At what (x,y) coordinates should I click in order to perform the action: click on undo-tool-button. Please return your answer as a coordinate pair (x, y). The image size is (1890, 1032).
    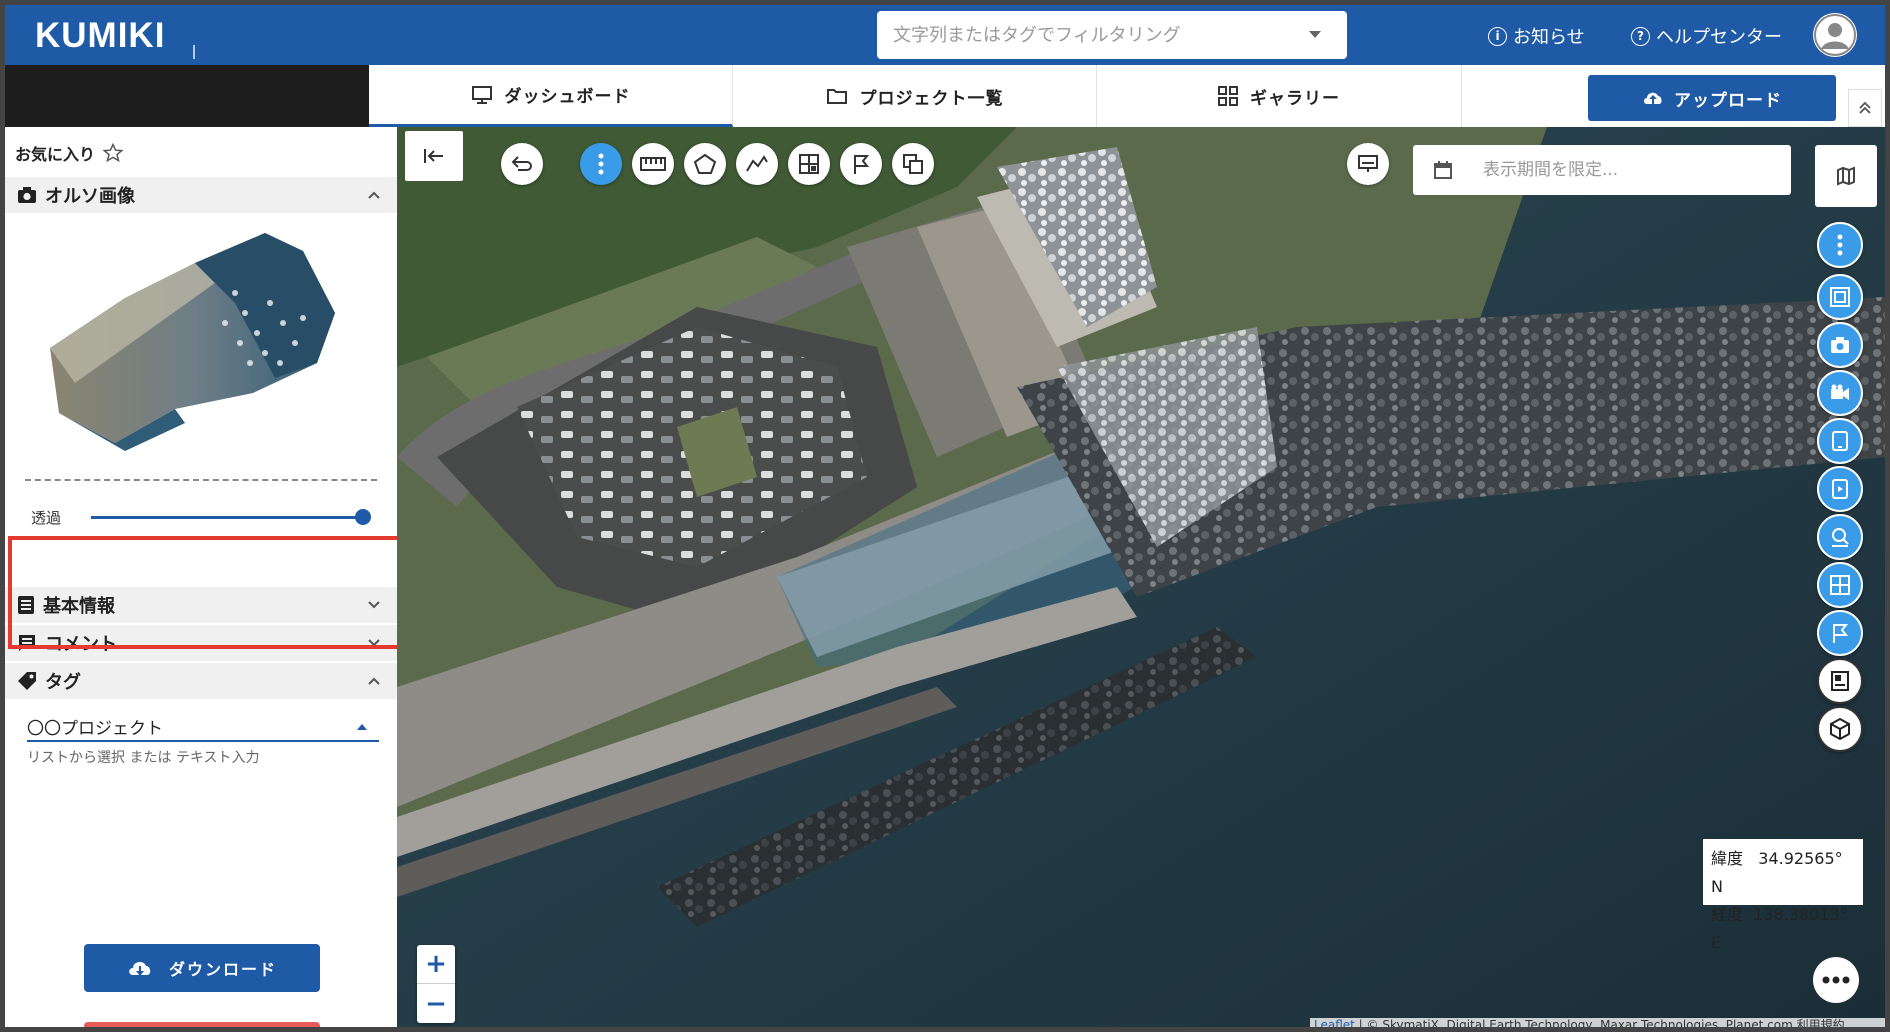
    Looking at the image, I should click on (522, 164).